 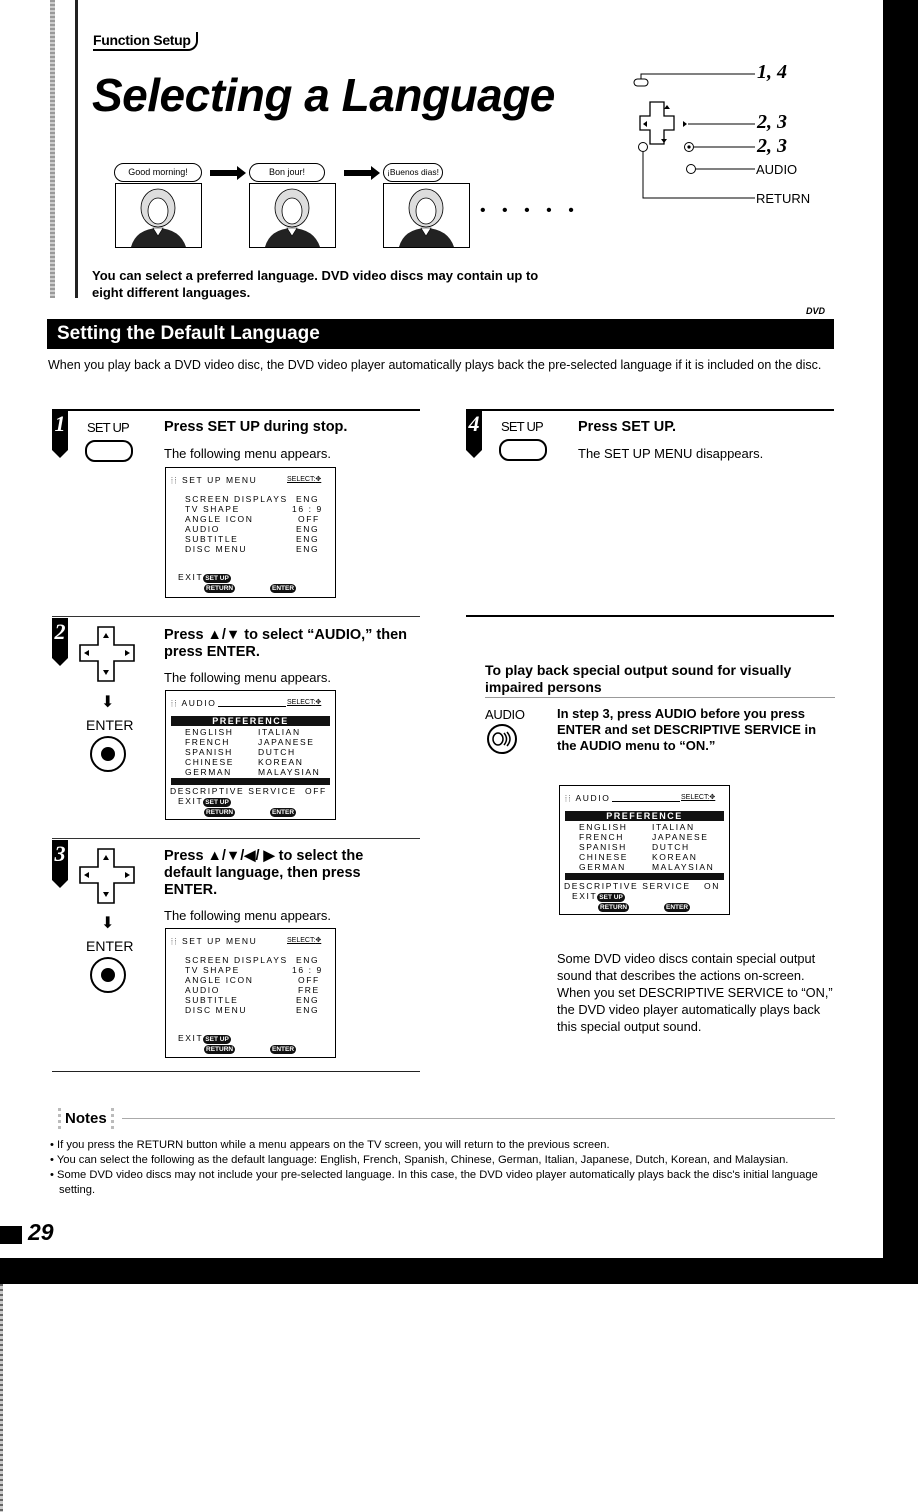 I want to click on notes-divider, so click(x=478, y=1118).